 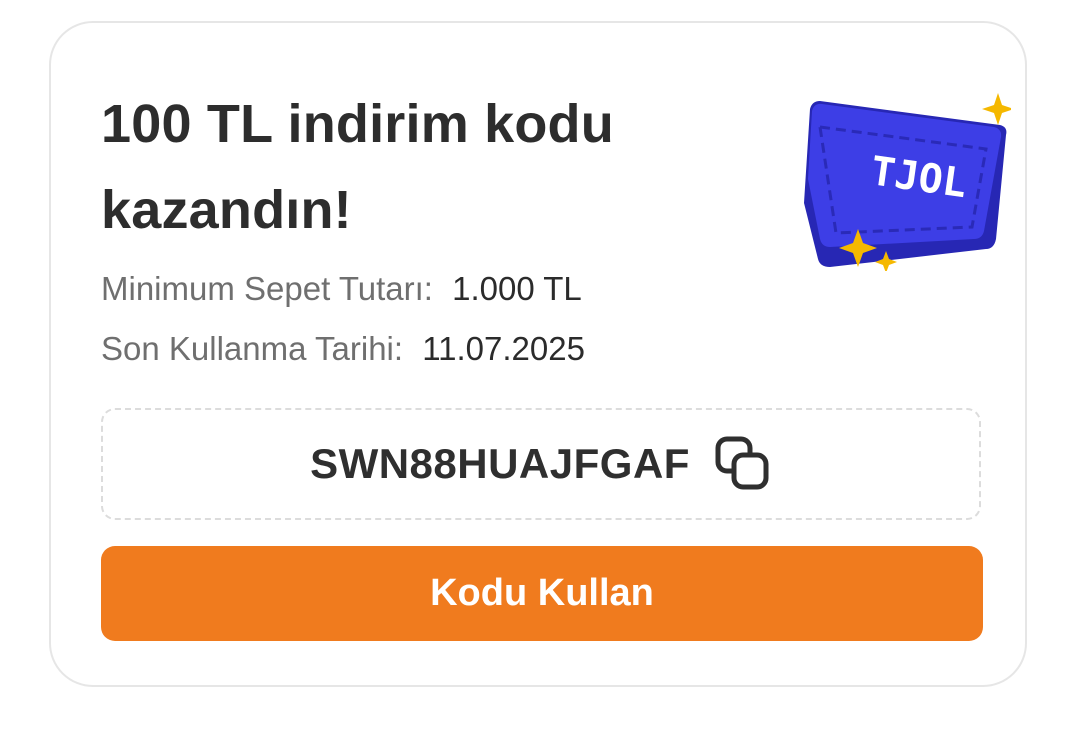 What do you see at coordinates (503, 348) in the screenshot?
I see `expiry-value: 11.07.2025` at bounding box center [503, 348].